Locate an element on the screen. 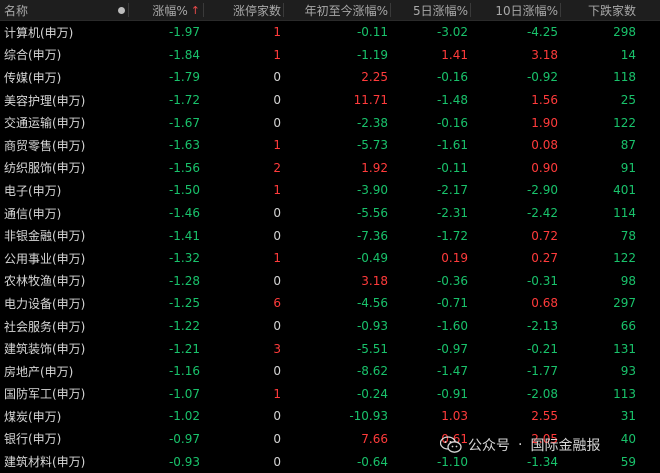 The height and width of the screenshot is (473, 660). col-header-chg: 涨幅% ↑ is located at coordinates (165, 10).